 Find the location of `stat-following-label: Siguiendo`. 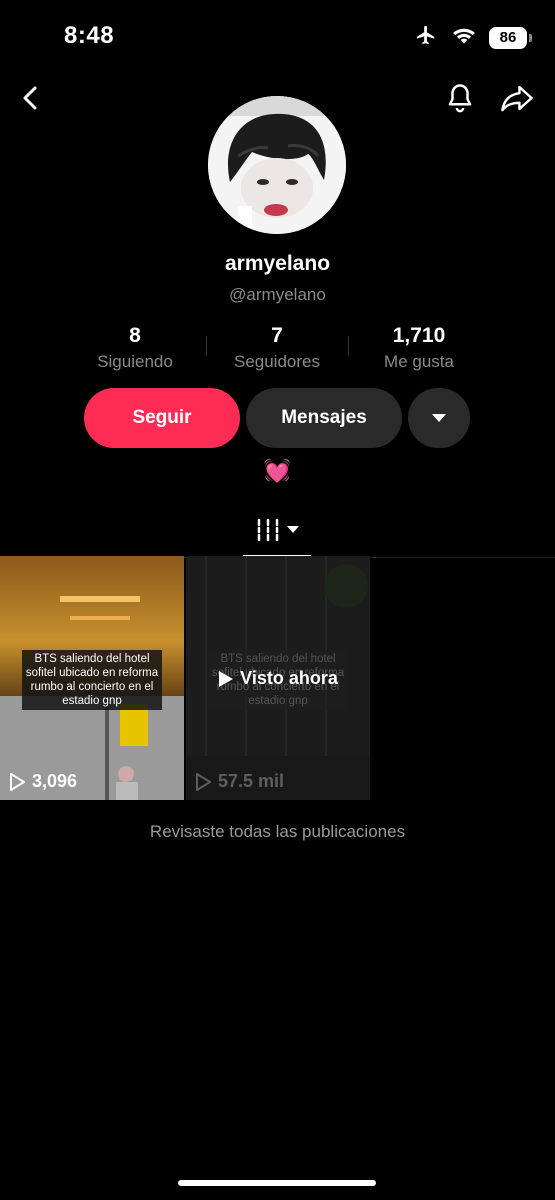

stat-following-label: Siguiendo is located at coordinates (135, 361).